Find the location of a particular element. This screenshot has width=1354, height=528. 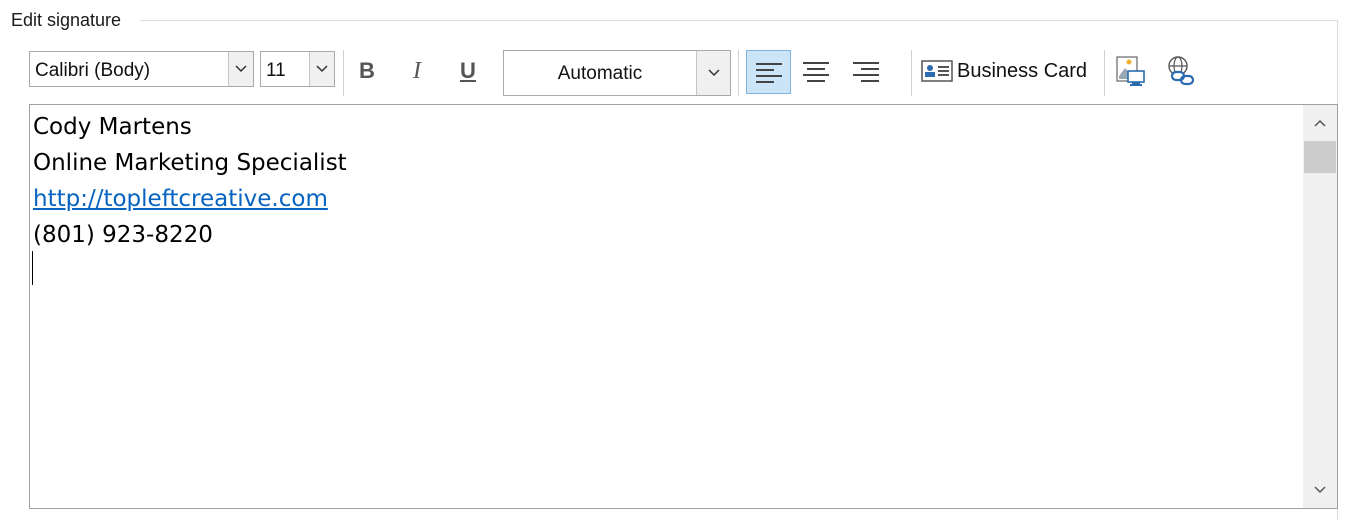

signature-phone: (801) 923-8220 is located at coordinates (123, 235).